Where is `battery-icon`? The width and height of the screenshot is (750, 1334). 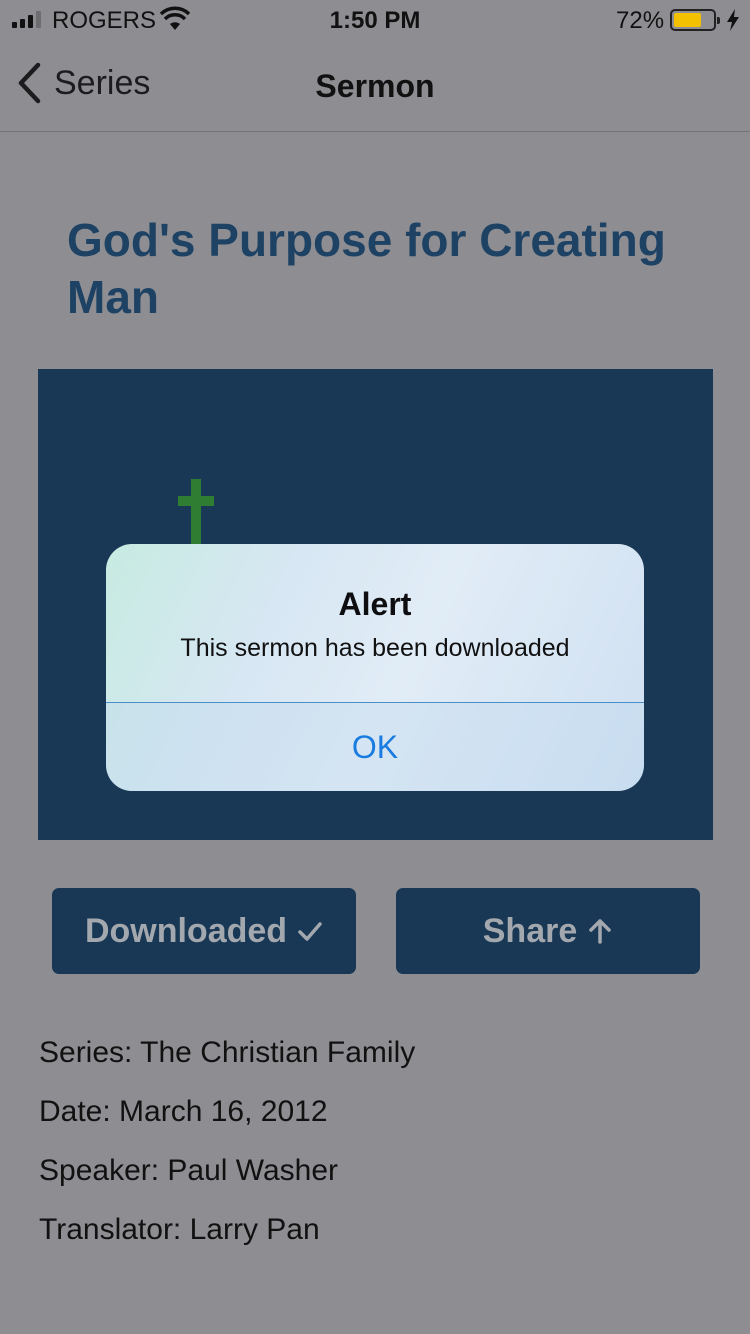
battery-icon is located at coordinates (695, 20).